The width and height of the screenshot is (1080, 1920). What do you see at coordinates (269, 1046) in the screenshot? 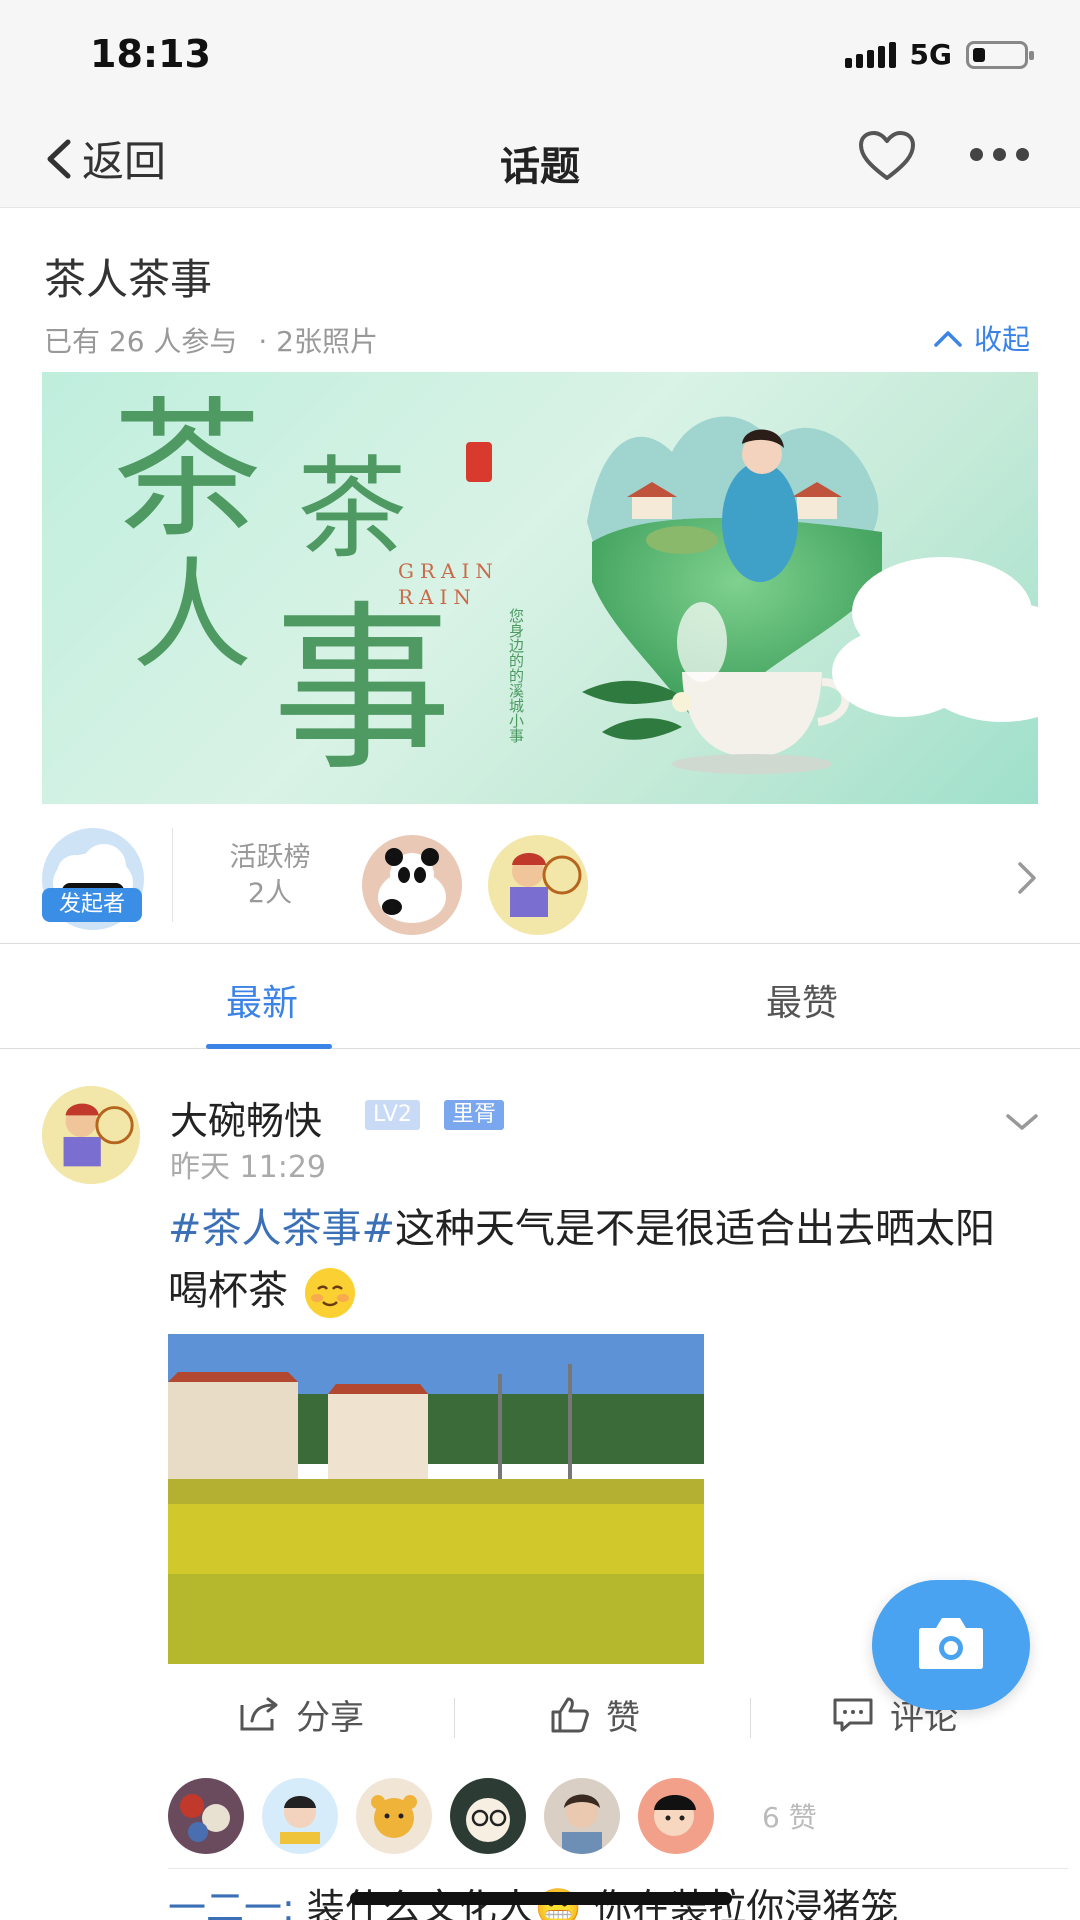
I see `tab-indicator` at bounding box center [269, 1046].